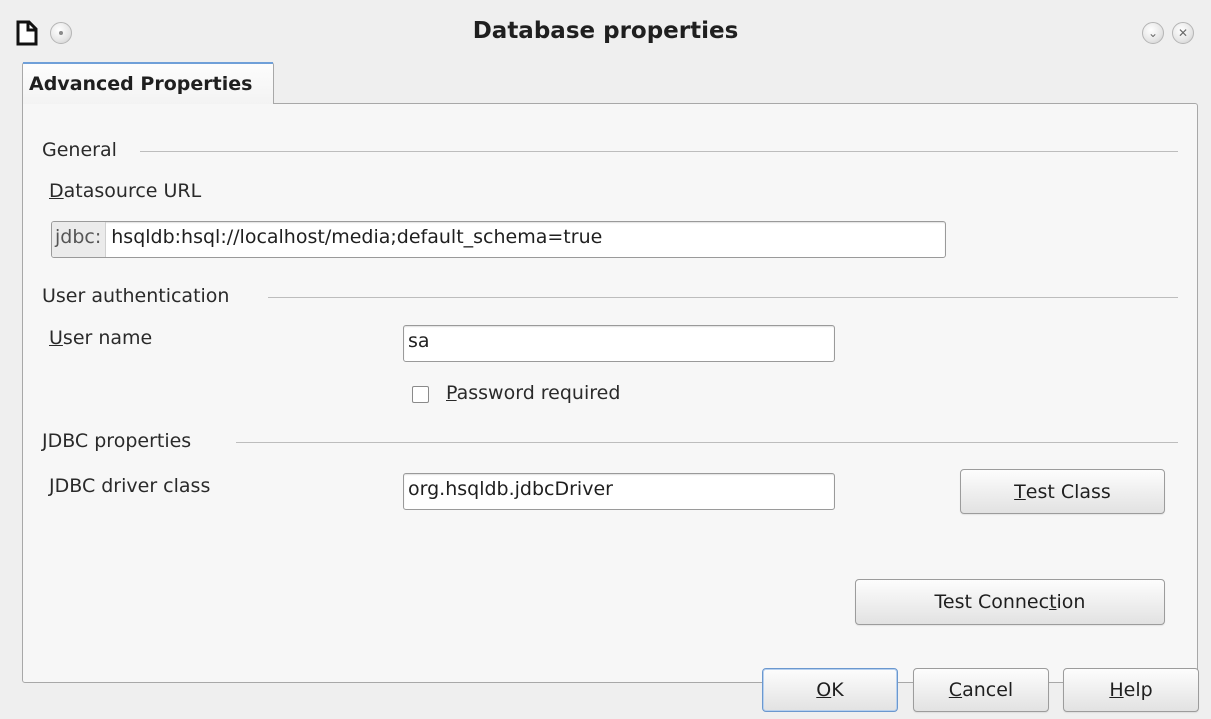 Image resolution: width=1211 pixels, height=719 pixels. I want to click on cancel-button: Cancel, so click(981, 690).